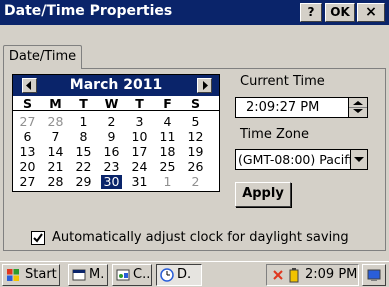  What do you see at coordinates (83, 167) in the screenshot?
I see `calendar-day: 22` at bounding box center [83, 167].